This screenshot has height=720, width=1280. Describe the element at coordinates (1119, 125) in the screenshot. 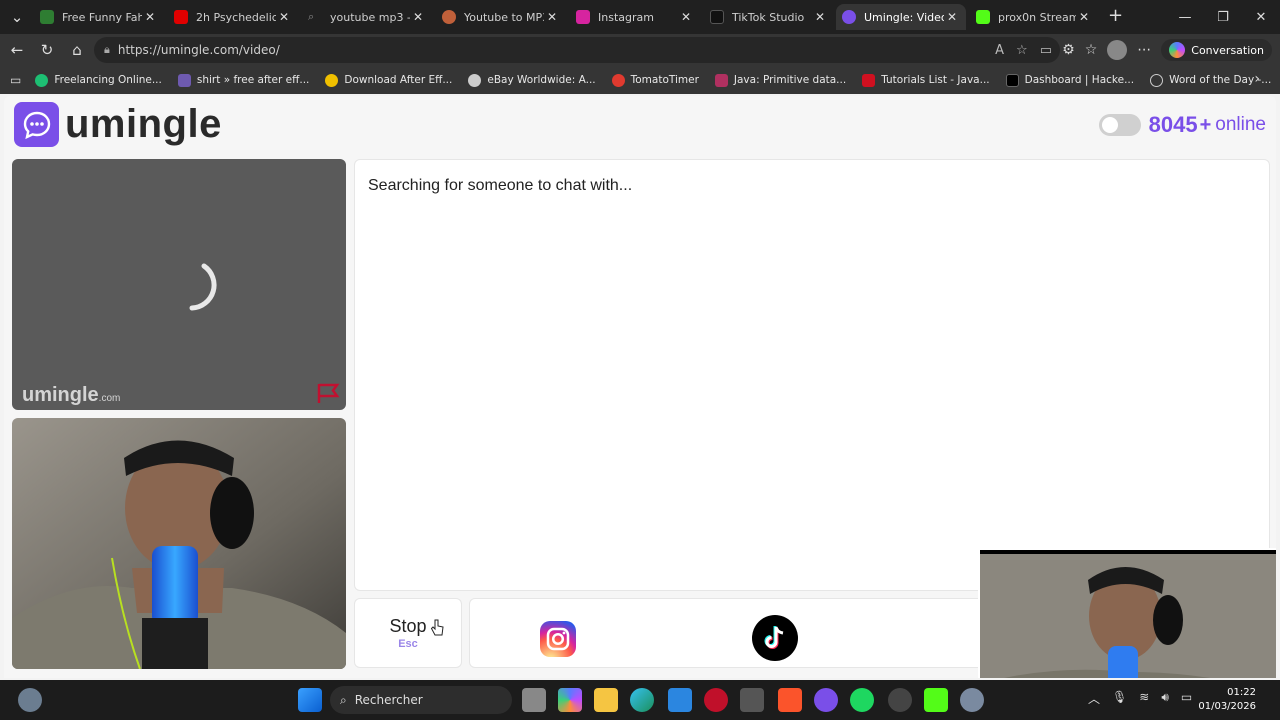

I see `theme-toggle` at that location.